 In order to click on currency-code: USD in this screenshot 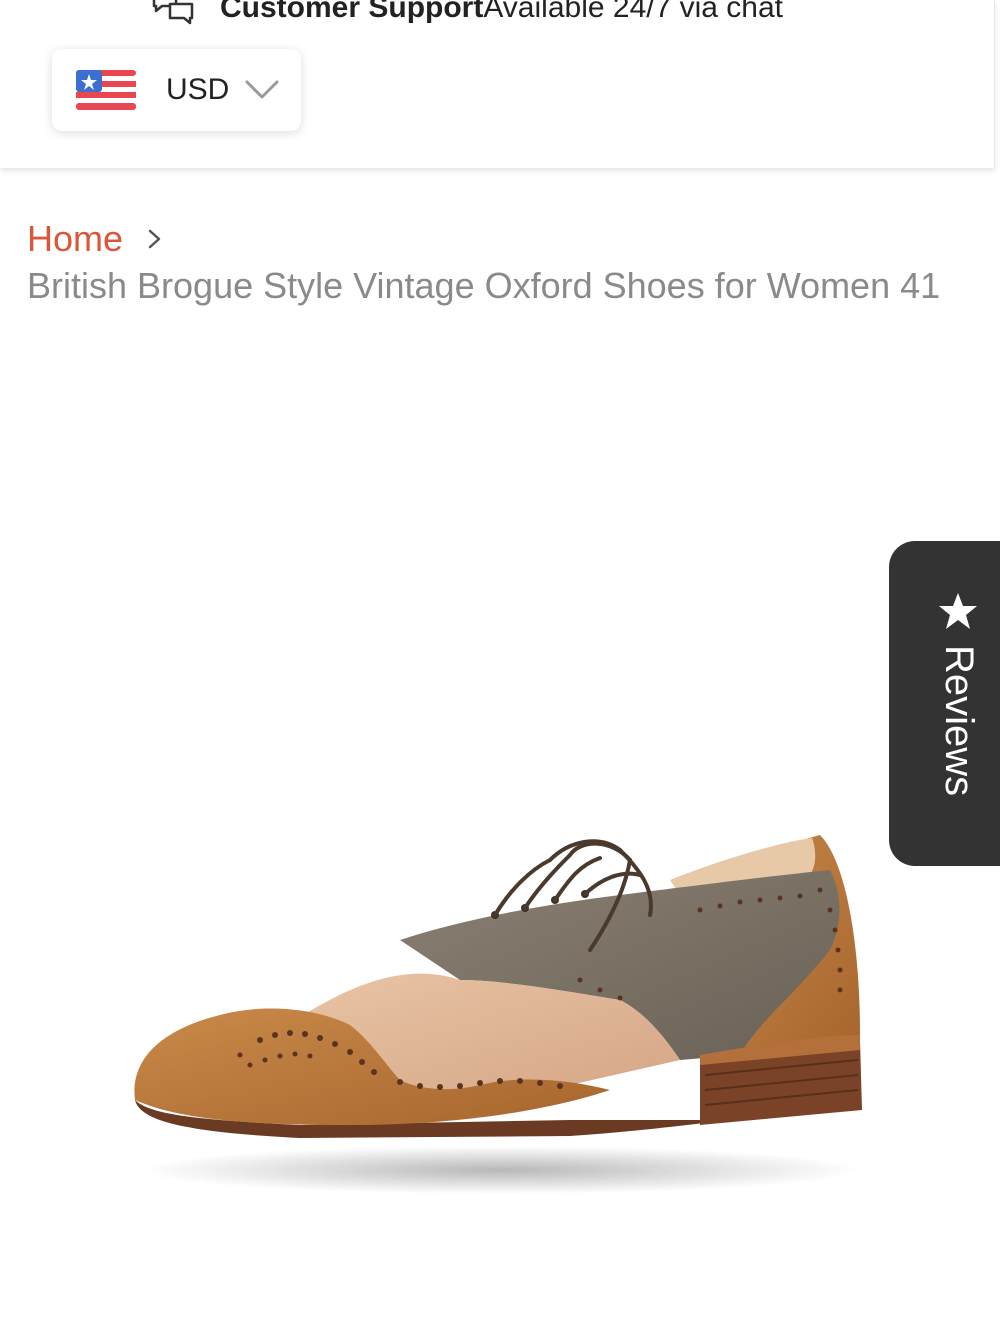, I will do `click(198, 89)`.